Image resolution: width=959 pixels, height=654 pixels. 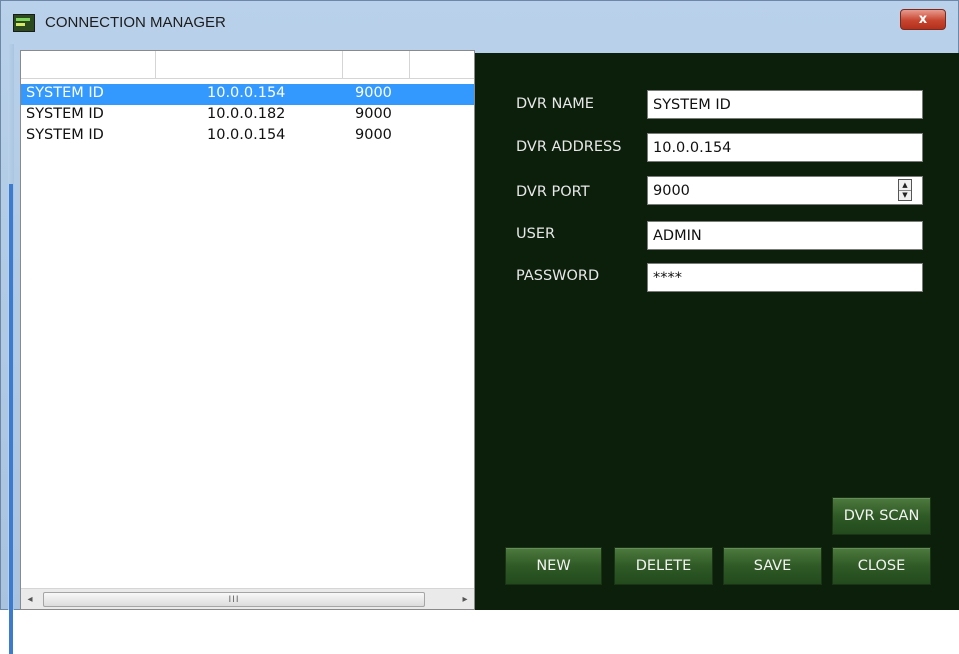 I want to click on horizontal-scrollbar: ◂ III ▸, so click(x=247, y=598).